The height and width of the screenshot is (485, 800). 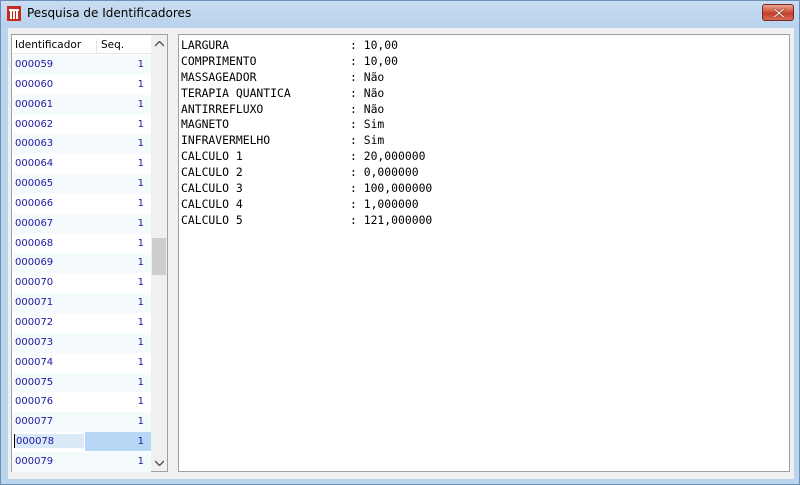 I want to click on scroll-up-arrow-icon, so click(x=159, y=43).